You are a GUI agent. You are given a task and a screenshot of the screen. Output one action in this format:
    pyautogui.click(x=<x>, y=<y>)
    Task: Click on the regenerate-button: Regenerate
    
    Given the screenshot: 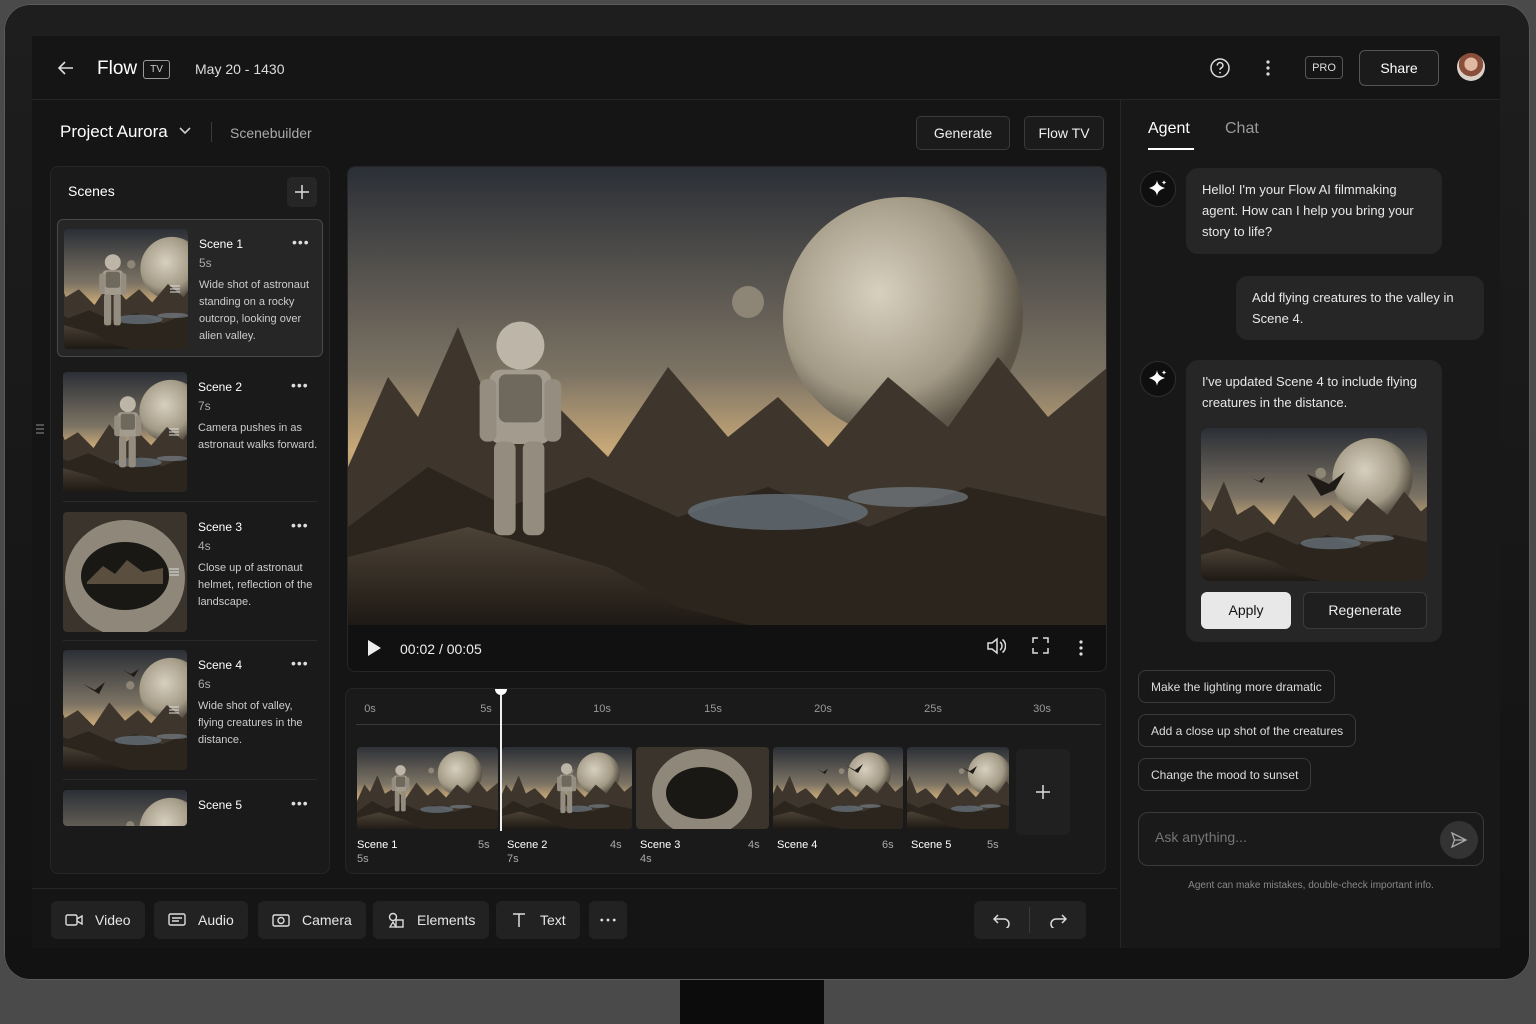 What is the action you would take?
    pyautogui.click(x=1365, y=610)
    